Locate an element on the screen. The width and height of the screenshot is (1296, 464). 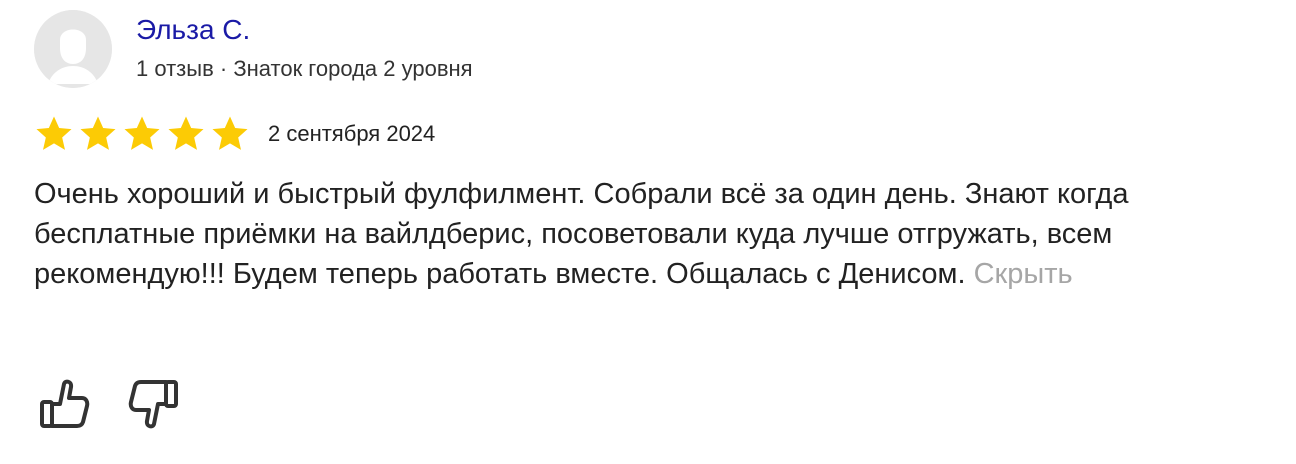
star-rating is located at coordinates (142, 134).